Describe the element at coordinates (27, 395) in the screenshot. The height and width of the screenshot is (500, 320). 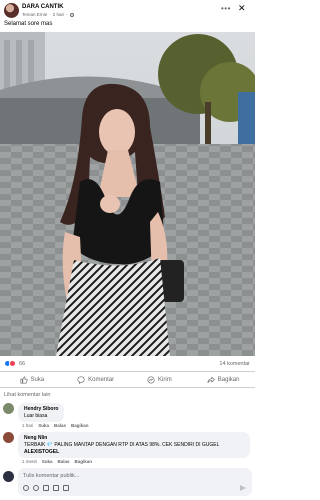
I see `view-more-comments: Lihat komentar lain` at that location.